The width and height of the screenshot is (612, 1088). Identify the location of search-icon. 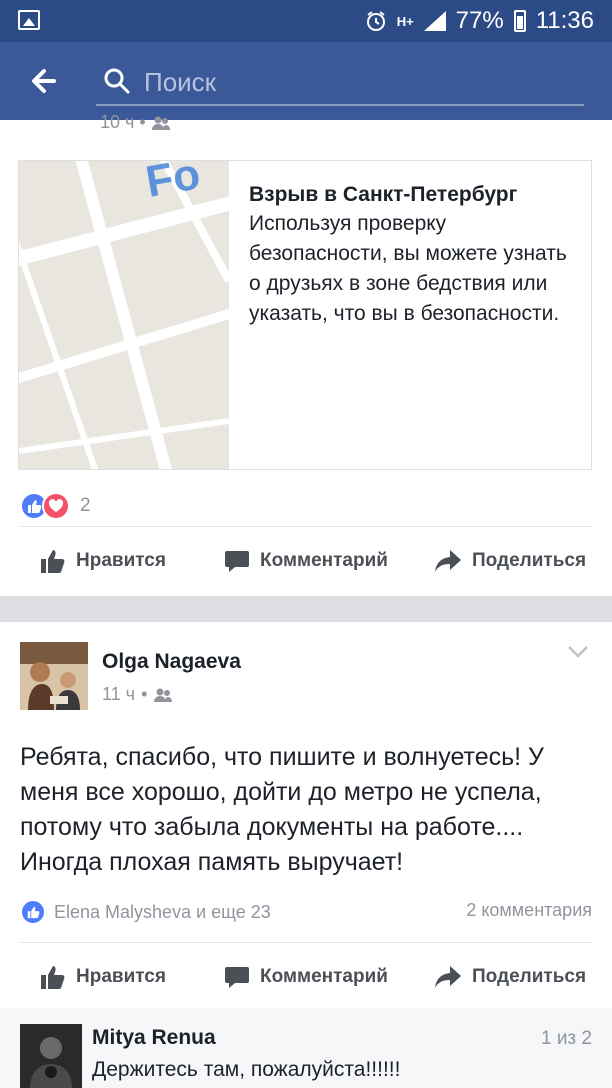
(117, 81).